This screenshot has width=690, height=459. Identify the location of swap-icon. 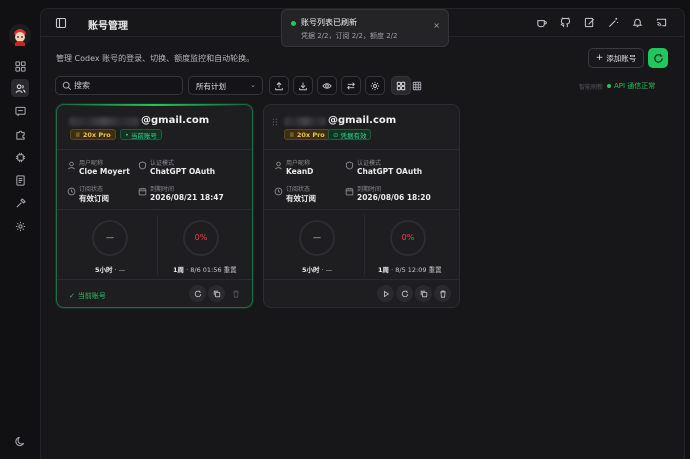
(351, 85).